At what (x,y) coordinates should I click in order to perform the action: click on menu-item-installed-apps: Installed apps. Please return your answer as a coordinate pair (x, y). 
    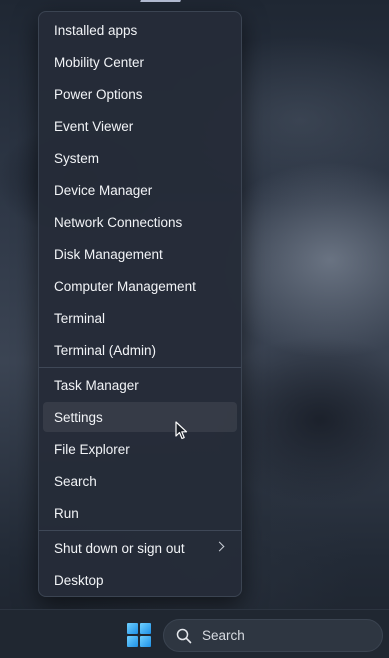
    Looking at the image, I should click on (140, 30).